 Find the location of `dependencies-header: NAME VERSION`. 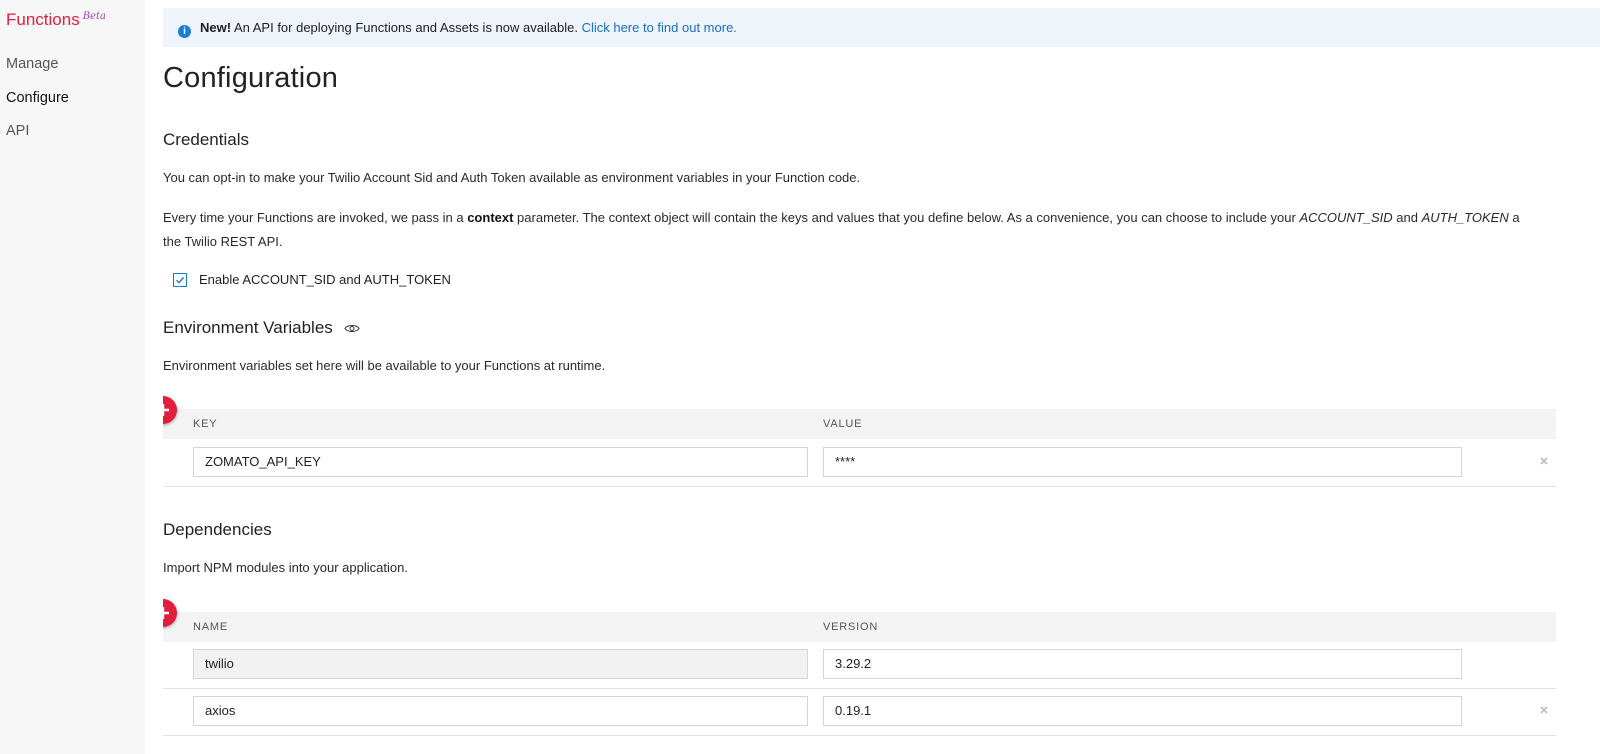

dependencies-header: NAME VERSION is located at coordinates (859, 627).